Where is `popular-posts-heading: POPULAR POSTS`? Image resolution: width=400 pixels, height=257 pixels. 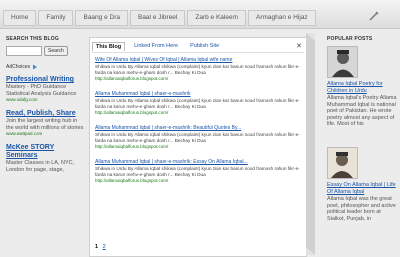
popular-posts-heading: POPULAR POSTS is located at coordinates (350, 39).